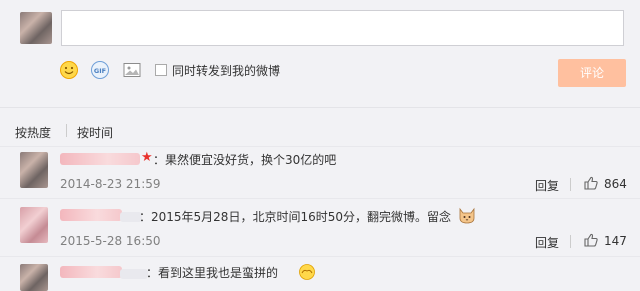 This screenshot has height=291, width=640. Describe the element at coordinates (615, 184) in the screenshot. I see `like-count: 864` at that location.